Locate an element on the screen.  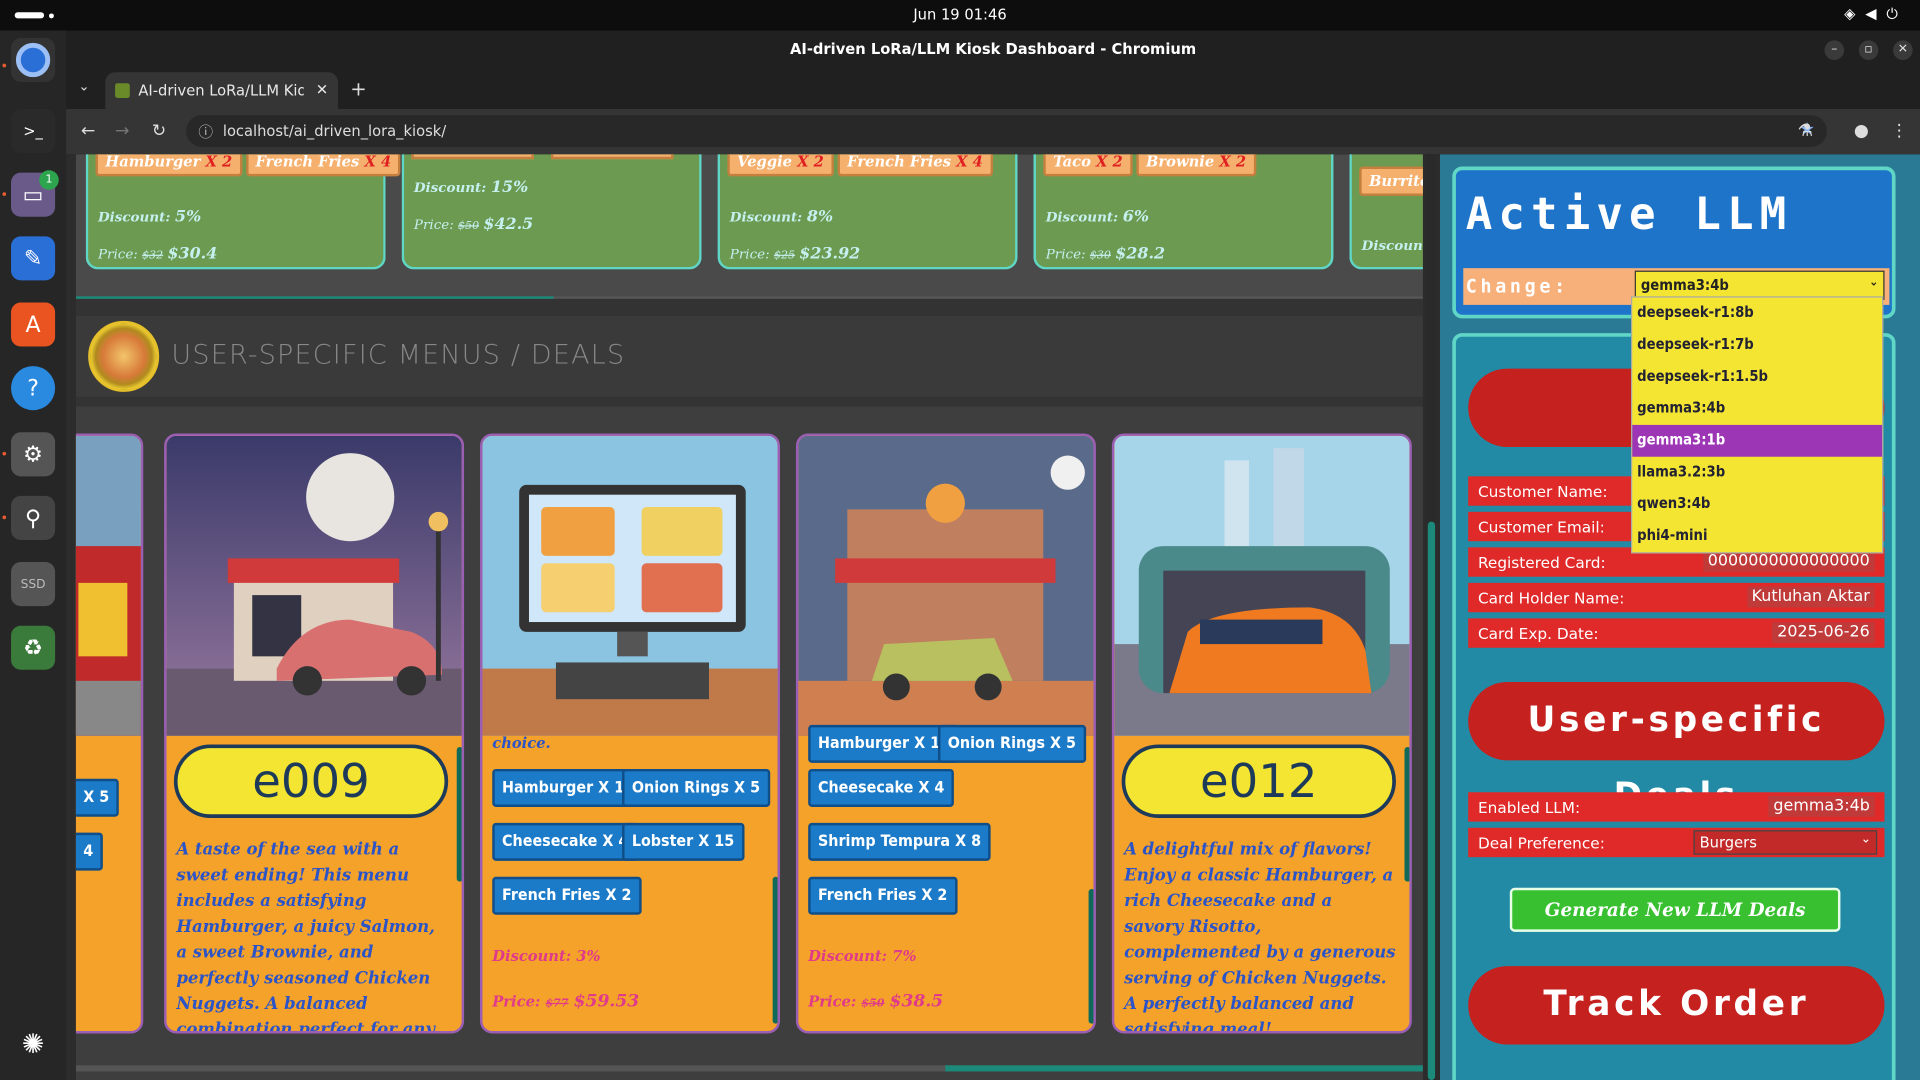
chromium-icon is located at coordinates (33, 60).